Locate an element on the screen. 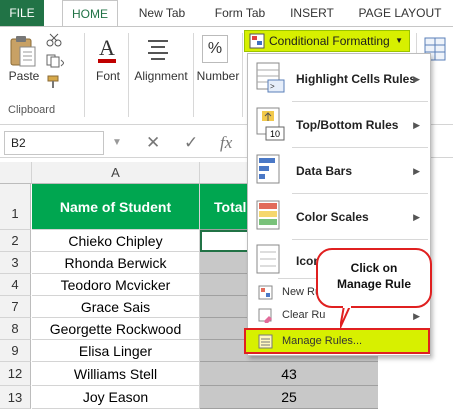 The image size is (453, 409). number-label: Number is located at coordinates (218, 76).